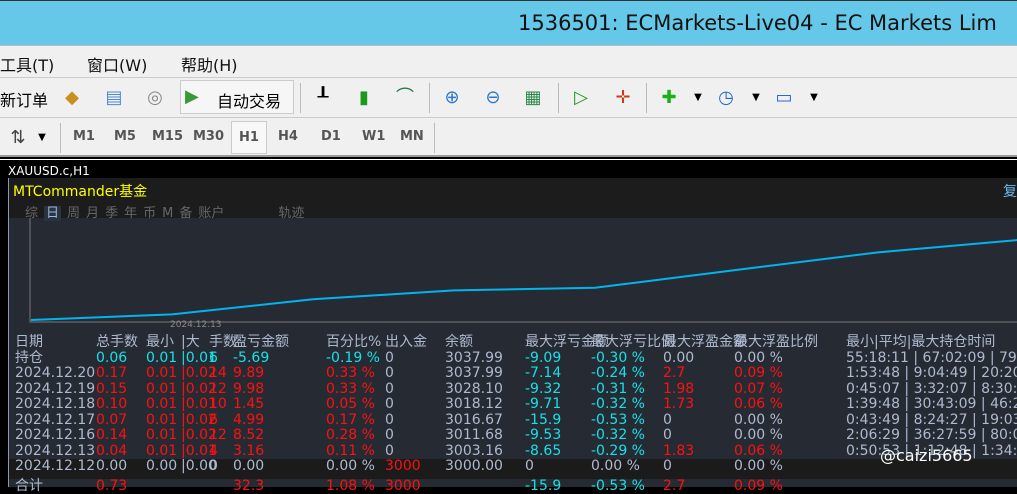 Image resolution: width=1017 pixels, height=494 pixels. Describe the element at coordinates (125, 136) in the screenshot. I see `timeframe-m5: M5` at that location.